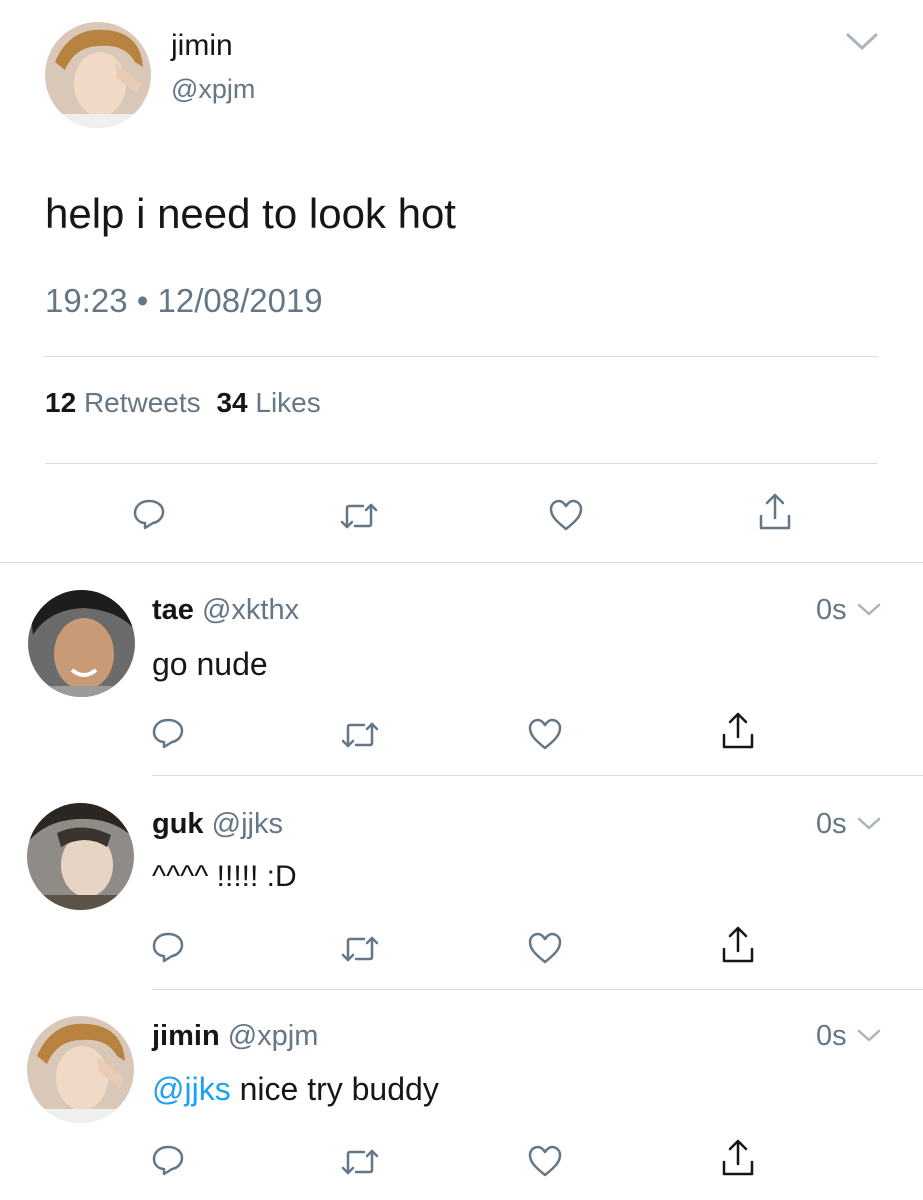 The height and width of the screenshot is (1200, 923). I want to click on main-tweet-timestamp: 19:23 • 12/08/2019, so click(184, 301).